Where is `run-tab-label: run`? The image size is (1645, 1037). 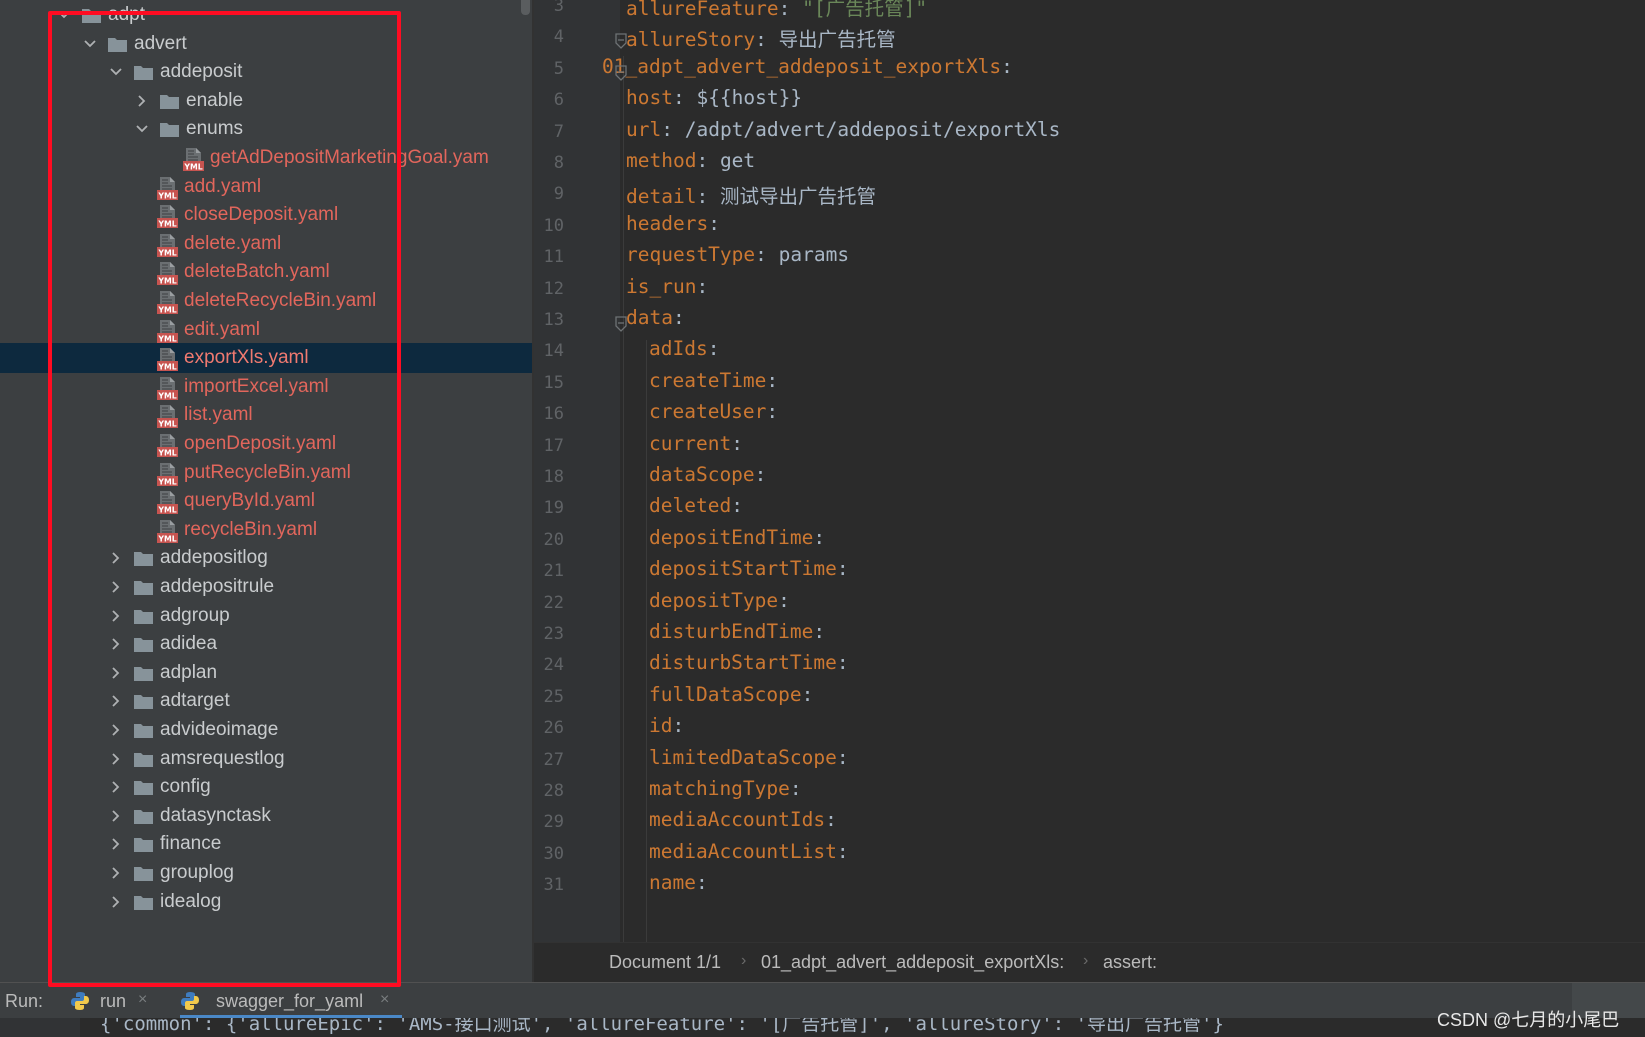 run-tab-label: run is located at coordinates (113, 1001).